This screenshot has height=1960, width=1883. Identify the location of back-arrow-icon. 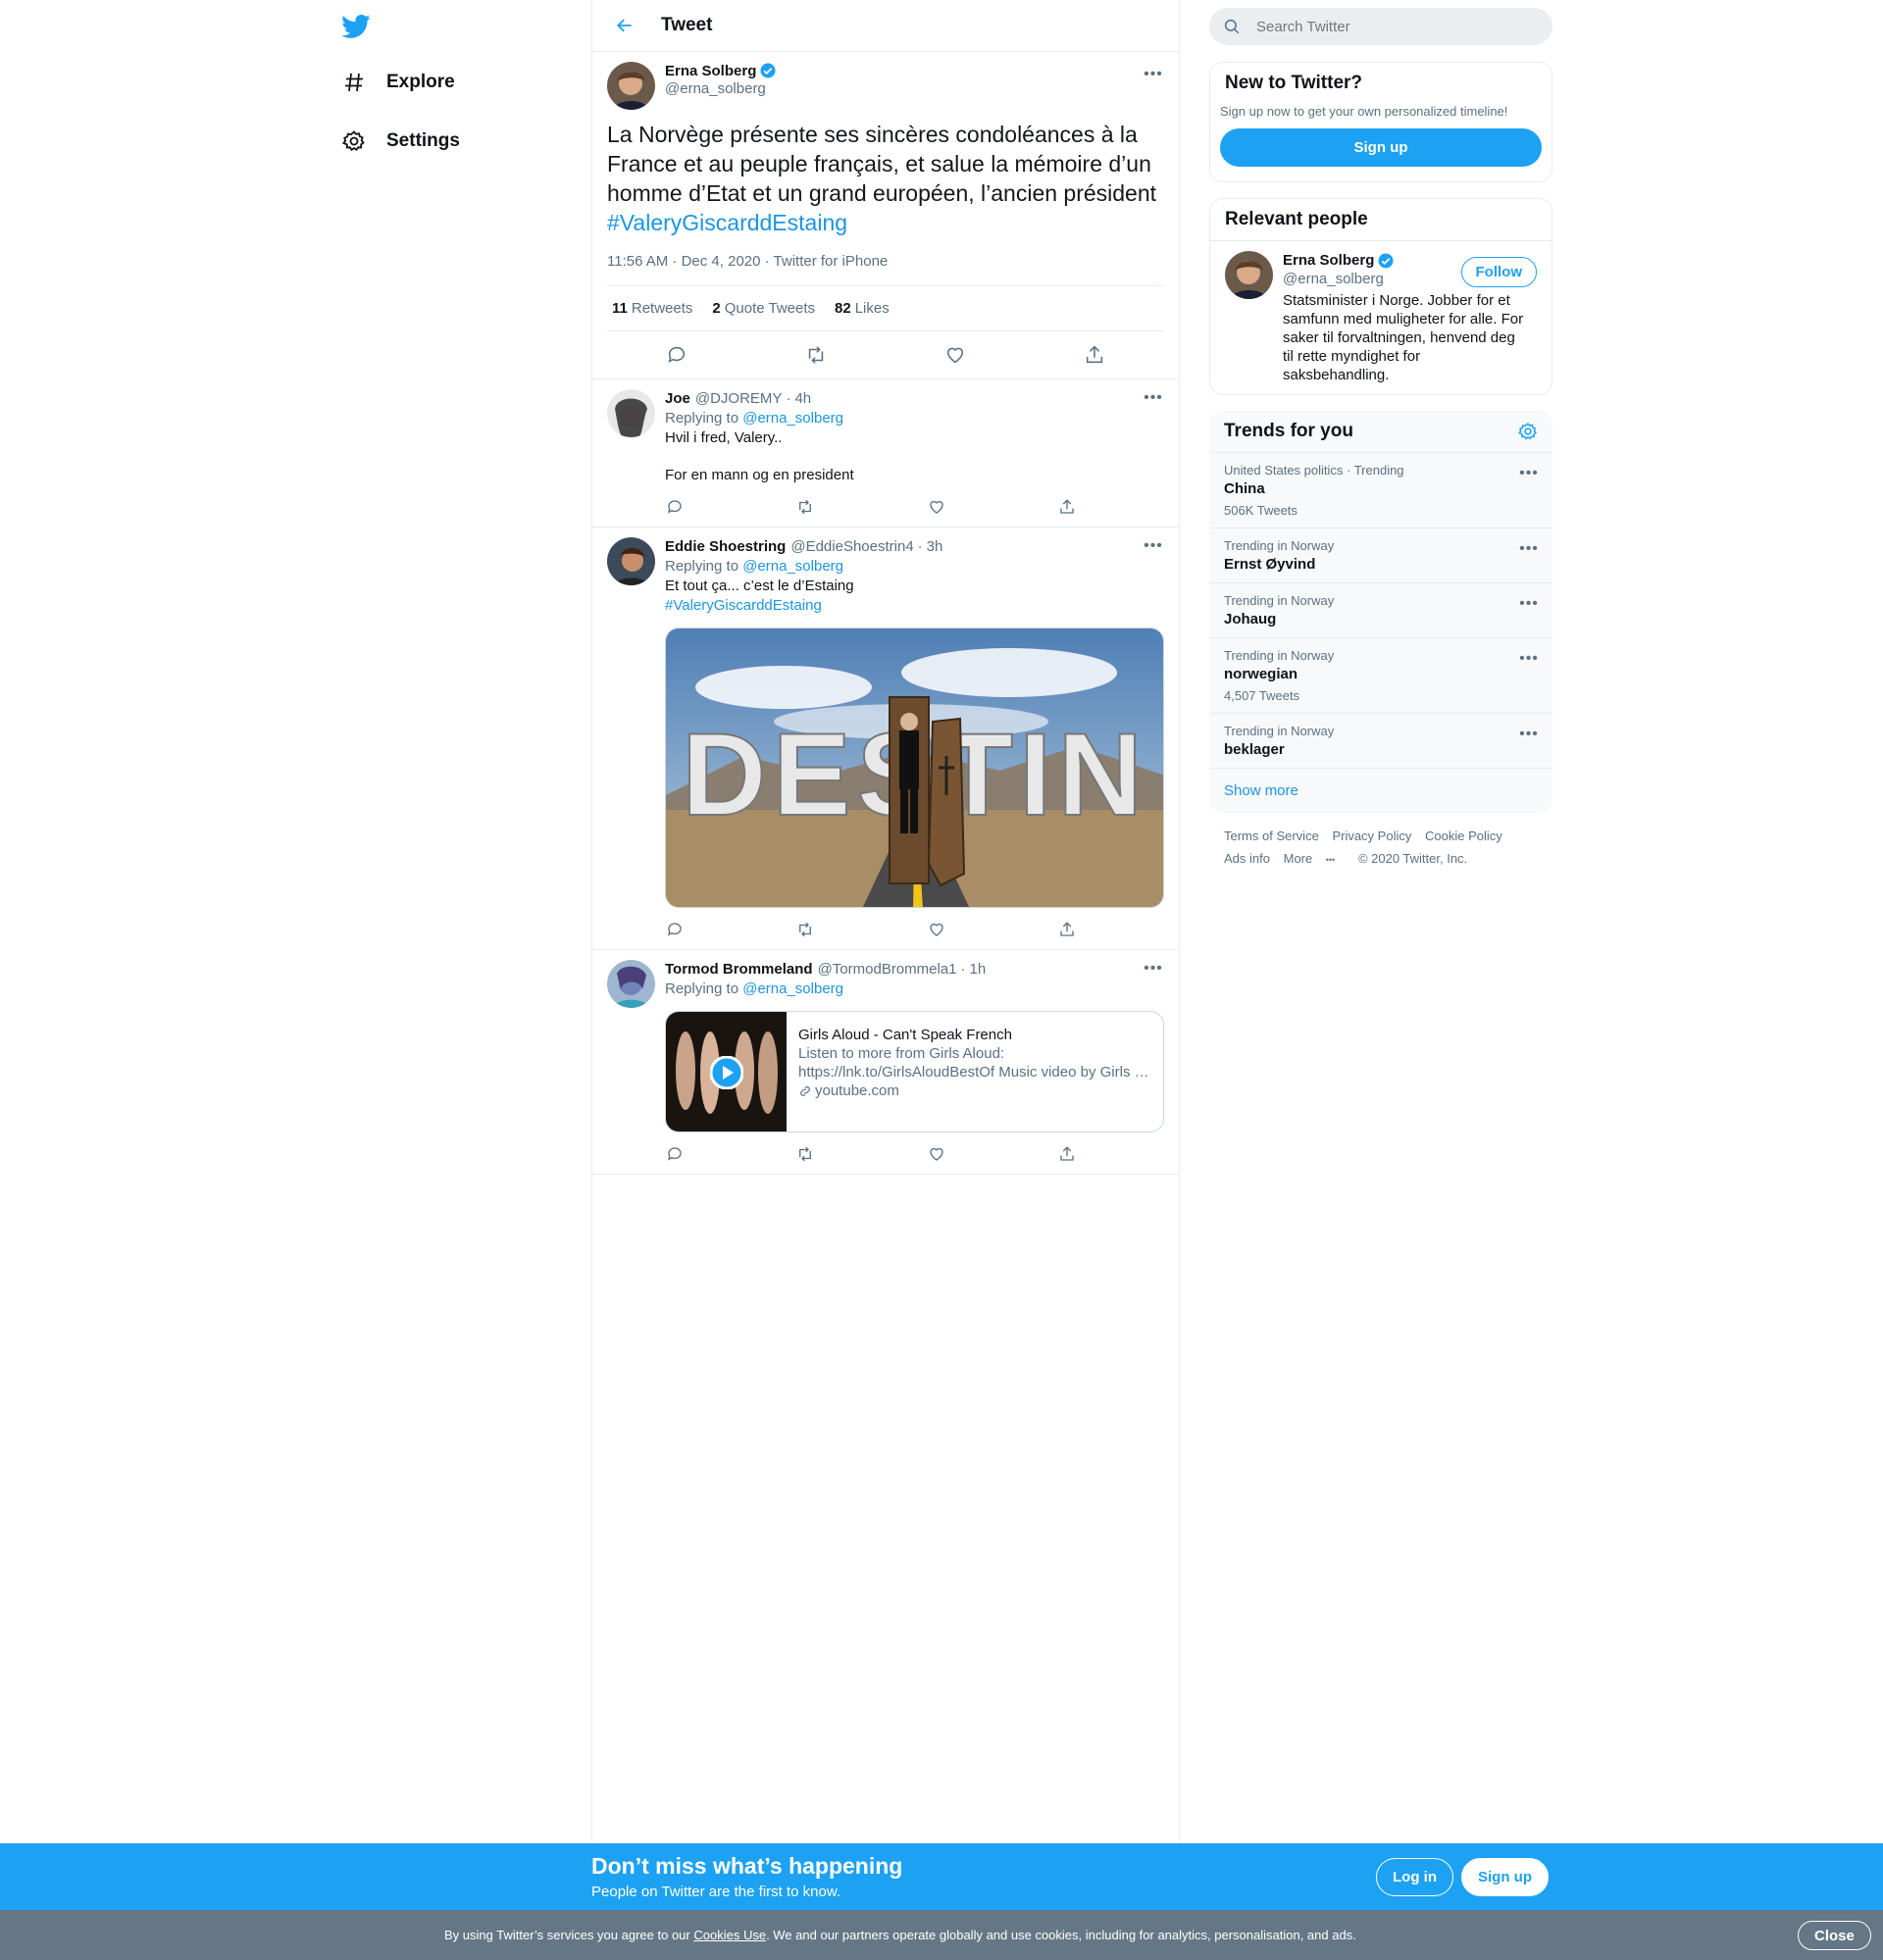
(625, 26).